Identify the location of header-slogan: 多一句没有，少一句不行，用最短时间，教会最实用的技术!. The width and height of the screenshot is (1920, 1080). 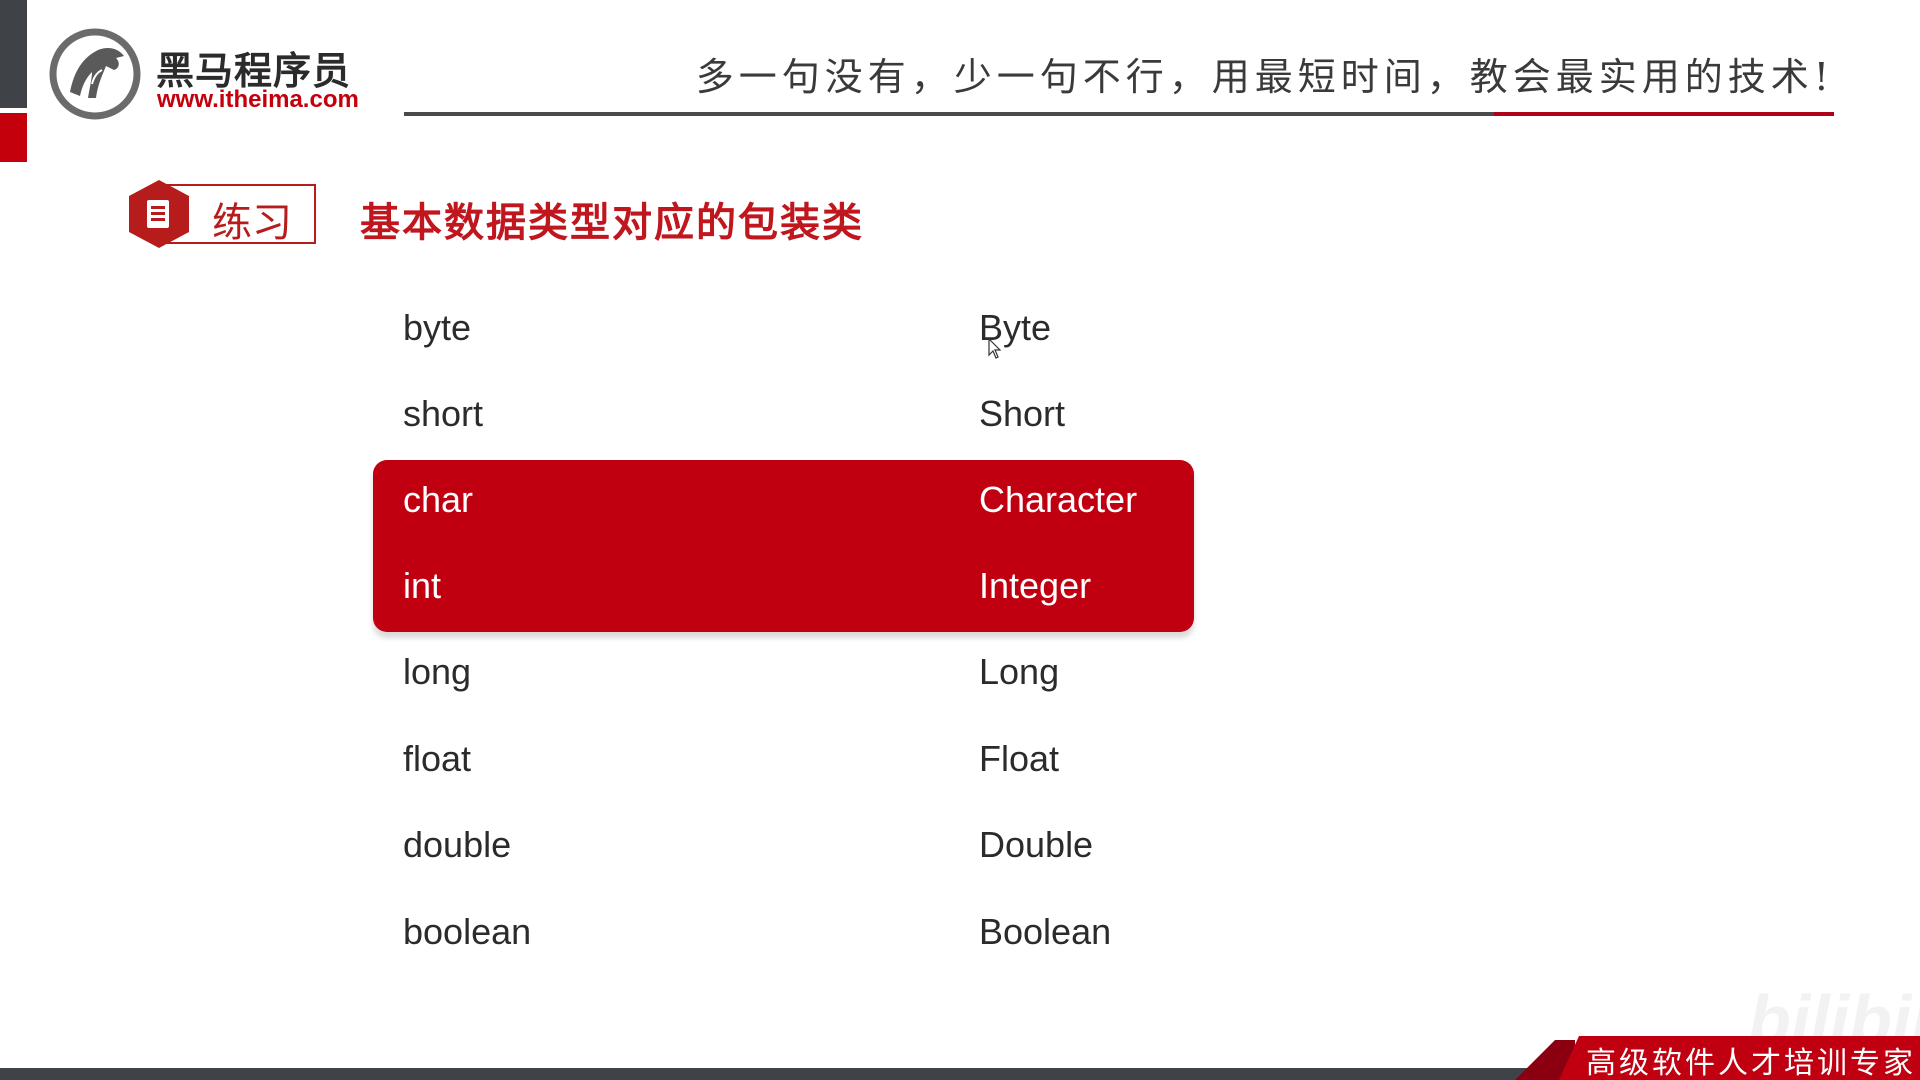
(1264, 77).